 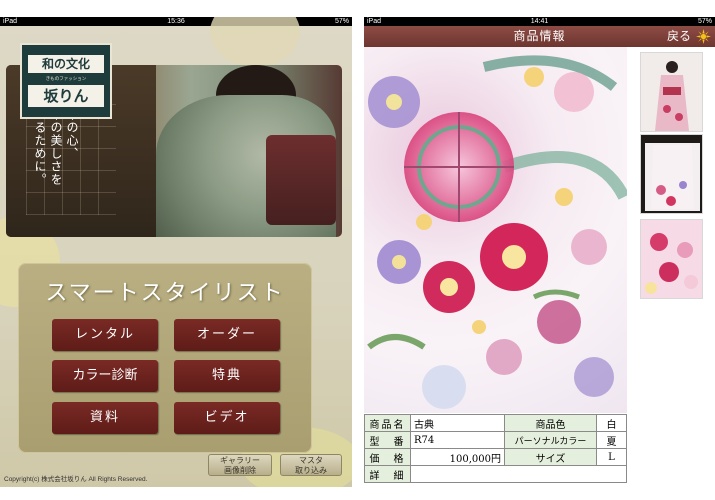 I want to click on personal-color-label: パーソナルカラー, so click(x=550, y=440).